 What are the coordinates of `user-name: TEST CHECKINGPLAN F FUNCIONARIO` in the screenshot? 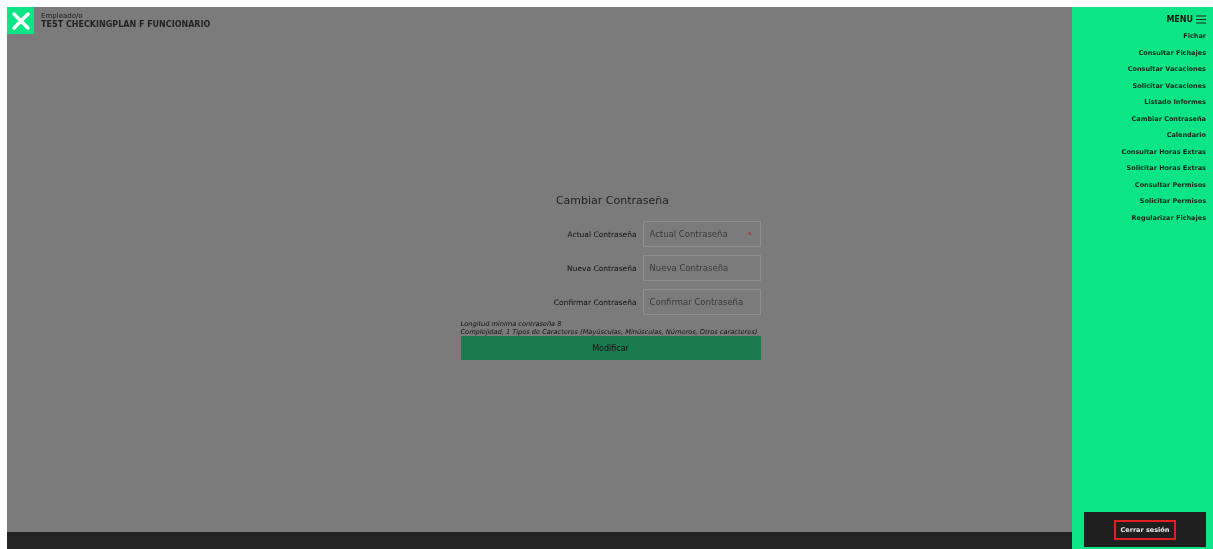 It's located at (126, 24).